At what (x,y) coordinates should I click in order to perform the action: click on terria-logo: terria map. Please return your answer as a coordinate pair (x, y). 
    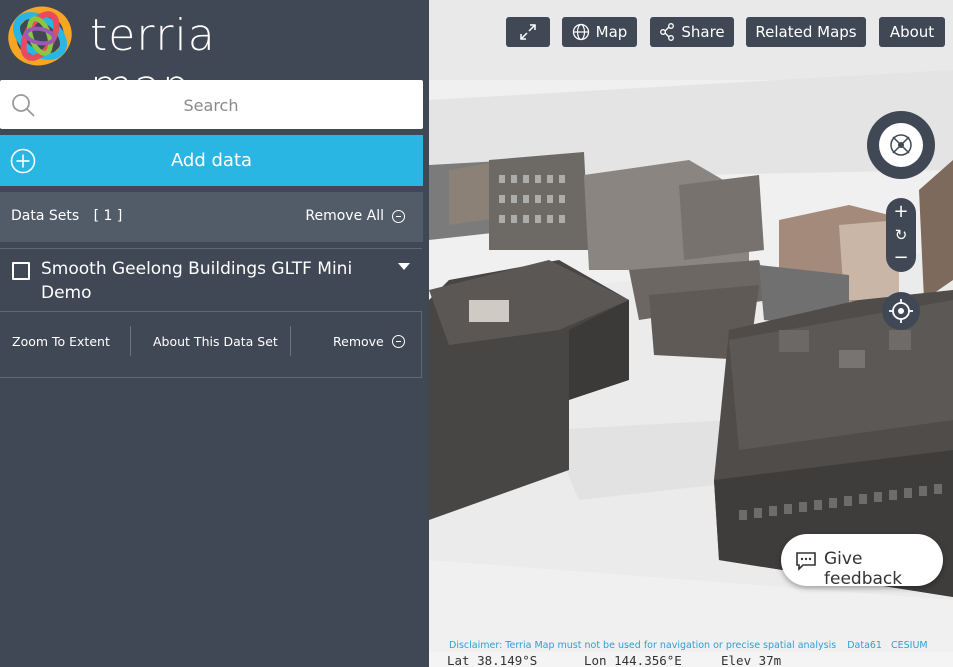
    Looking at the image, I should click on (164, 58).